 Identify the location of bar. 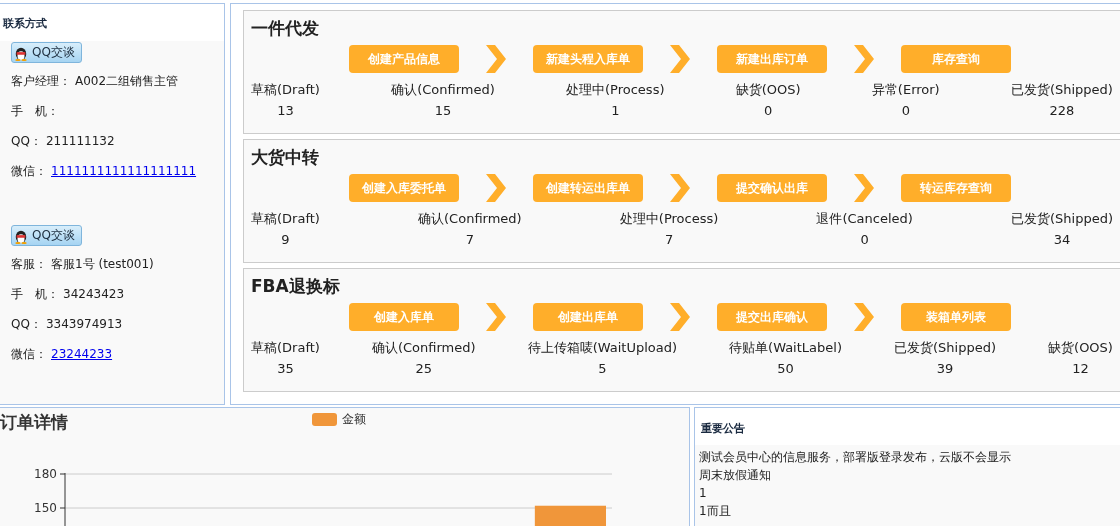
(570, 515).